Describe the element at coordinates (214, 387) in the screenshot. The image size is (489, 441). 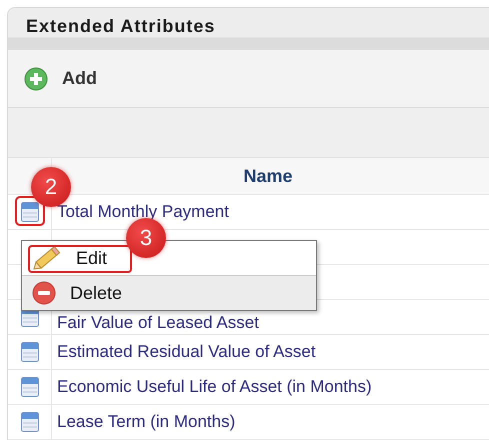
I see `attribute-name: Economic Useful Life of Asset (in Months)` at that location.